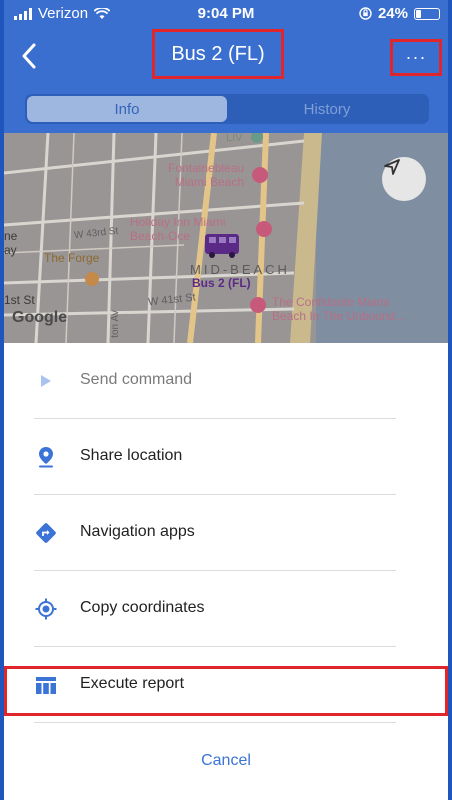 This screenshot has height=800, width=452. I want to click on cancel-button: Cancel, so click(226, 761).